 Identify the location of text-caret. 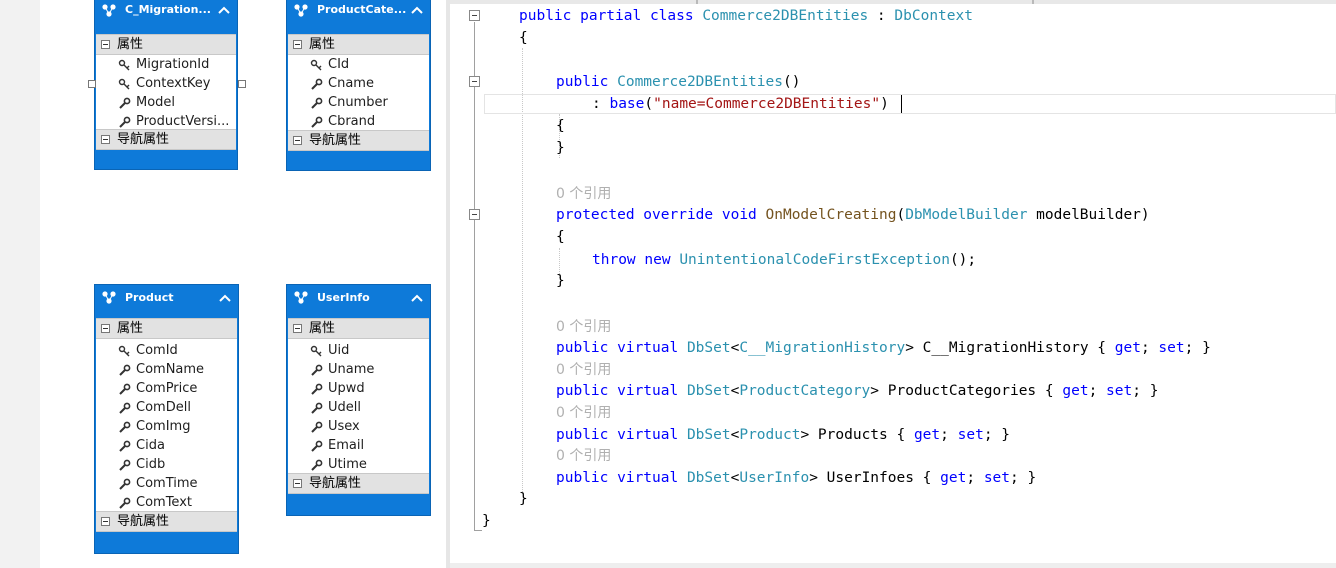
(901, 104).